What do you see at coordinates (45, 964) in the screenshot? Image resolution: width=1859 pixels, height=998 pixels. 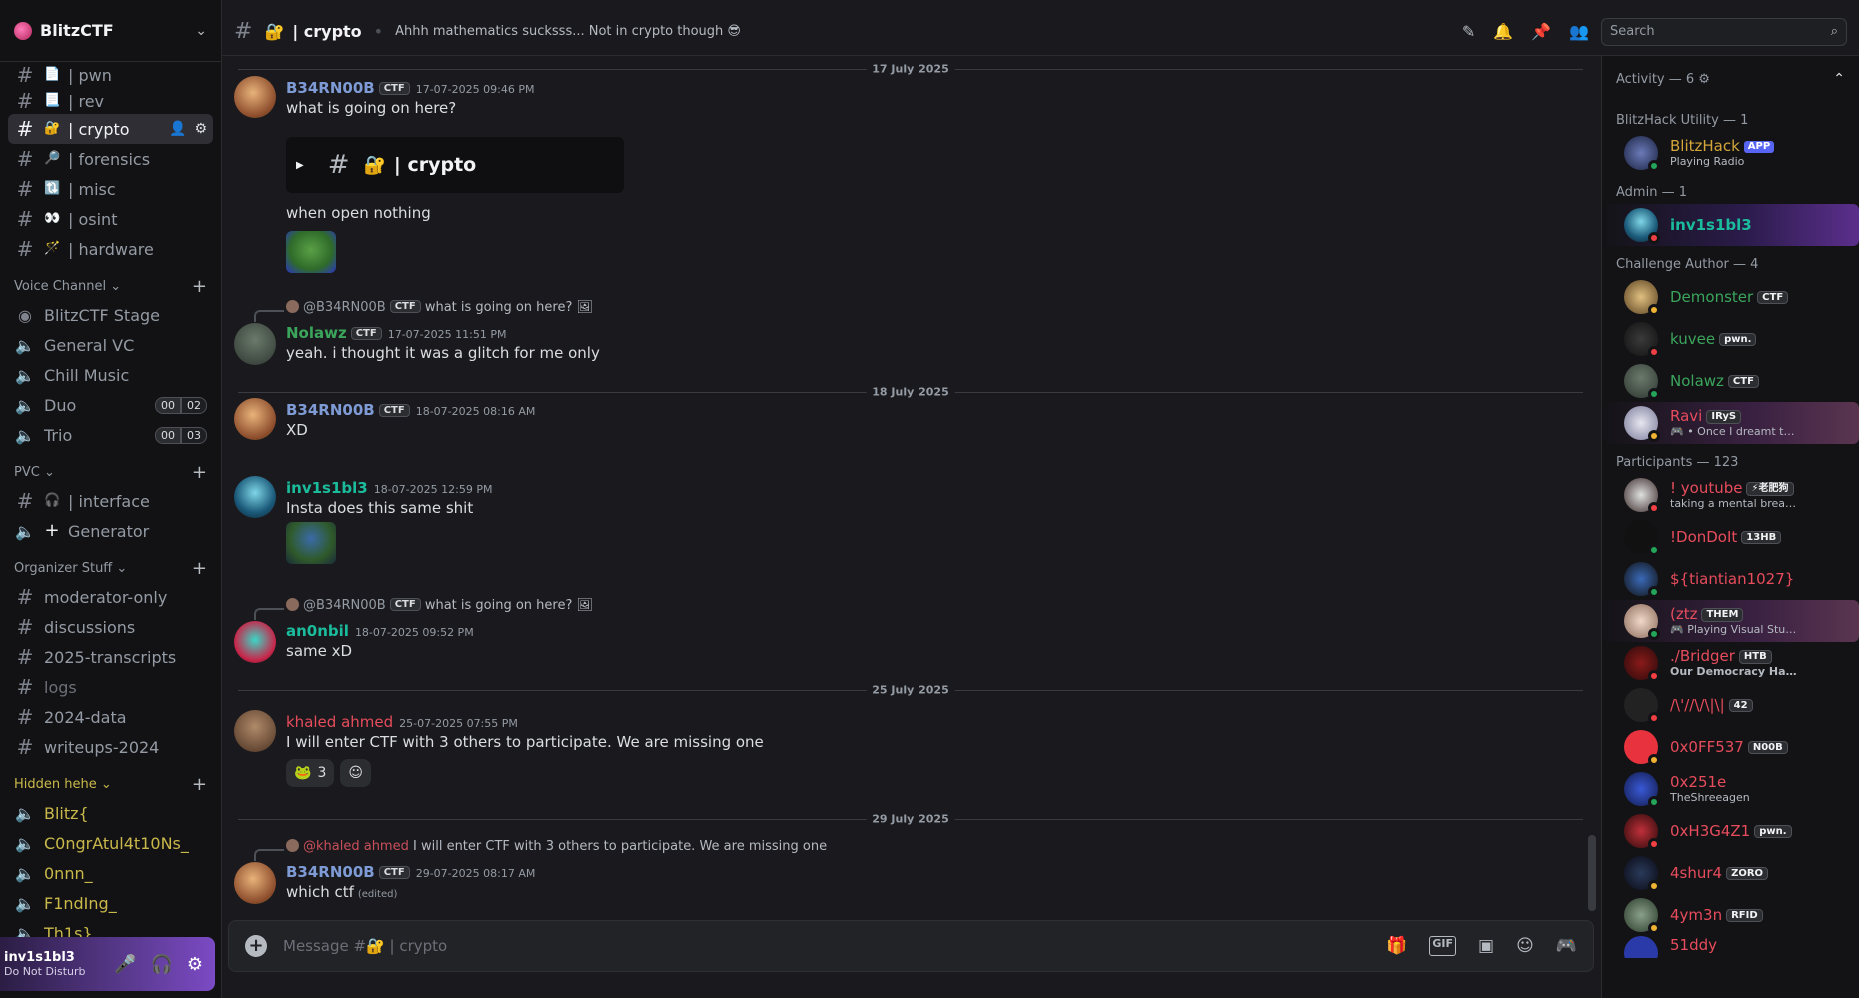 I see `user-info: inv1s1bl3 Do Not Disturb` at bounding box center [45, 964].